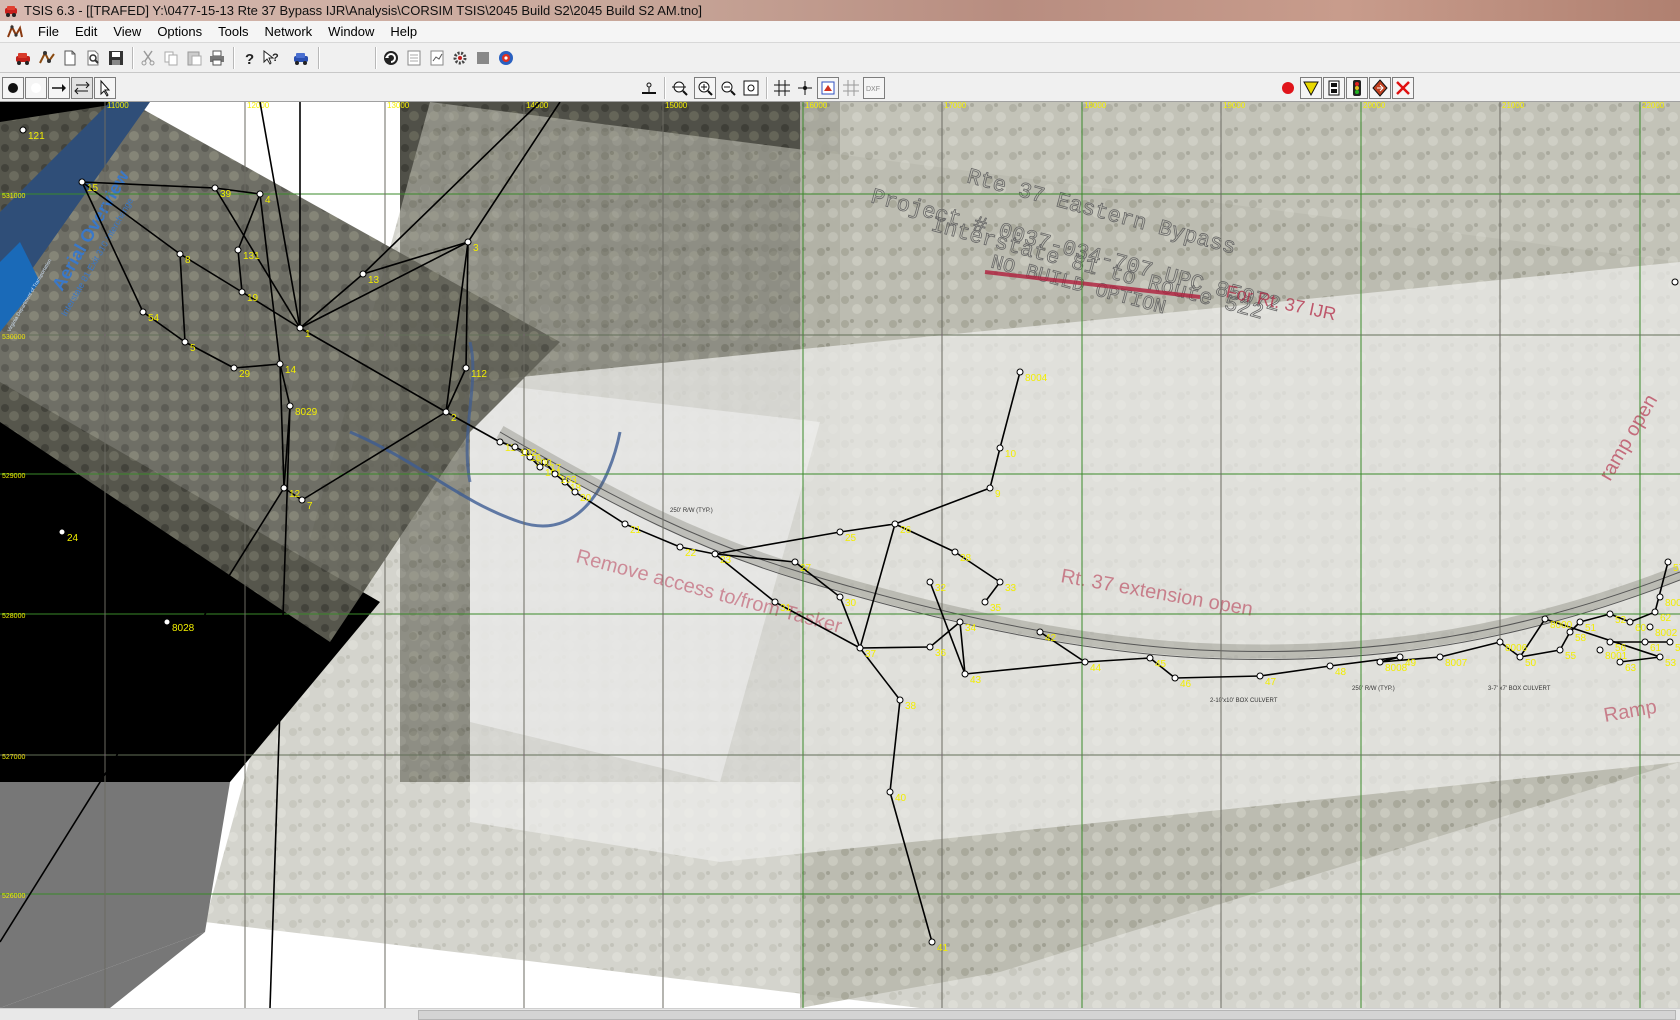 The image size is (1680, 1020). I want to click on find-icon, so click(93, 58).